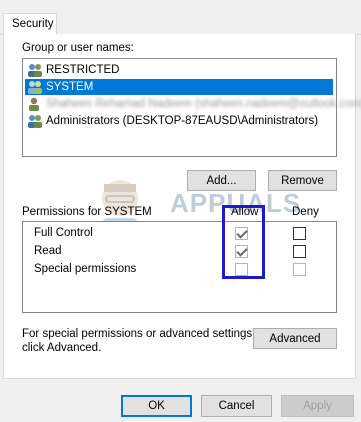 The width and height of the screenshot is (361, 422). I want to click on cancel-button: Cancel, so click(236, 406).